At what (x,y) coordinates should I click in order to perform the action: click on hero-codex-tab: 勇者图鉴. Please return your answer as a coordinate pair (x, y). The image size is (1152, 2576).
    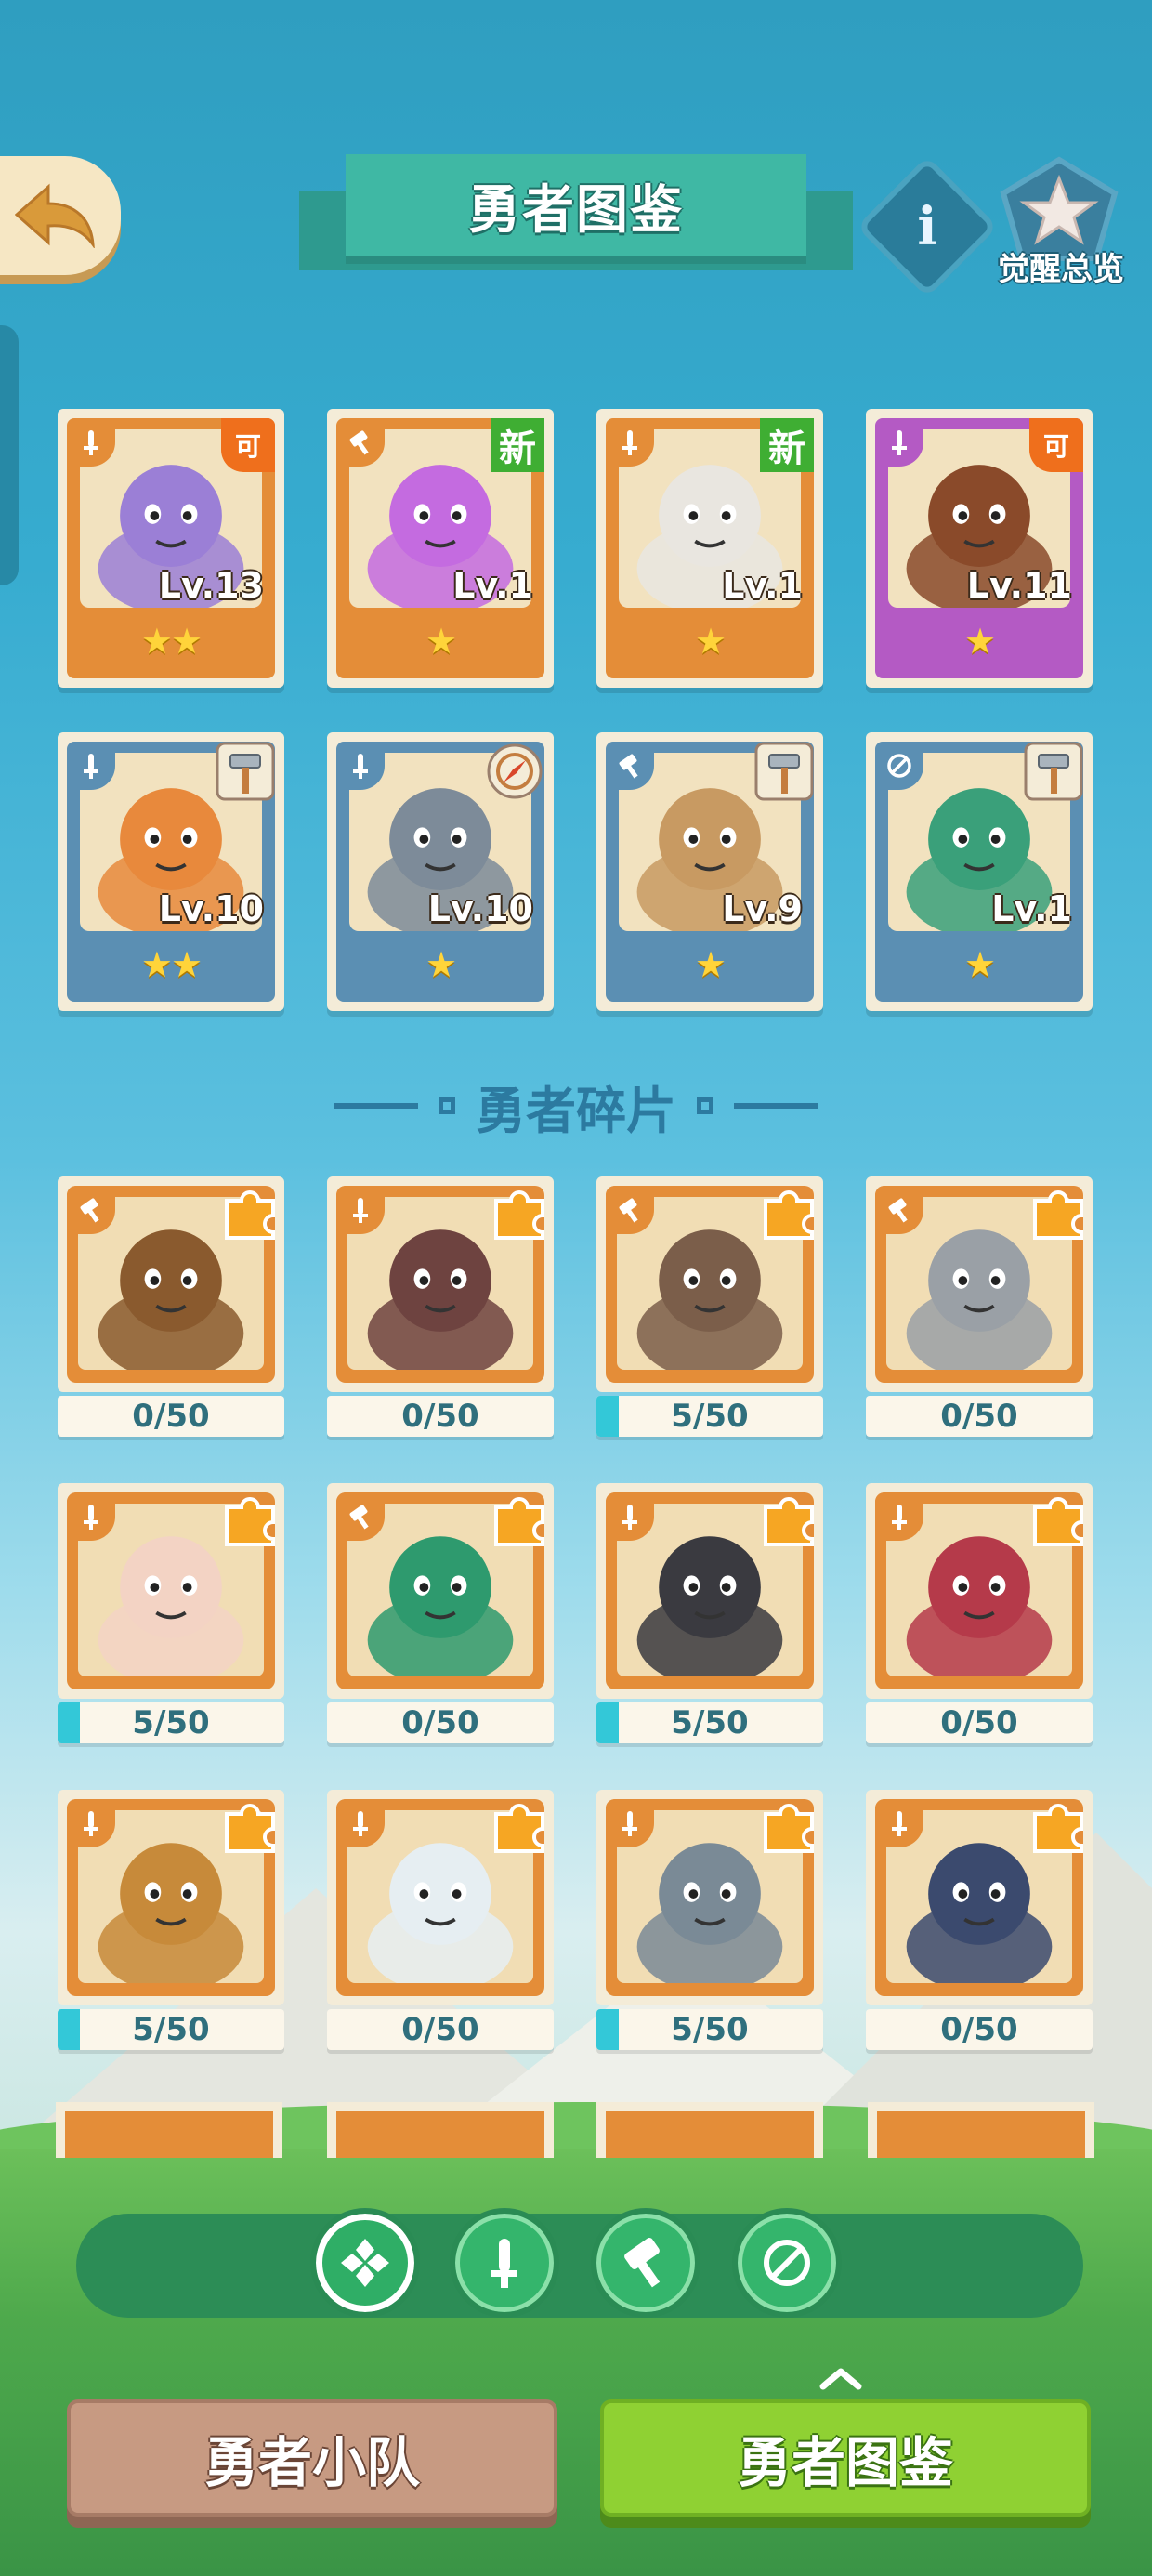
    Looking at the image, I should click on (845, 2458).